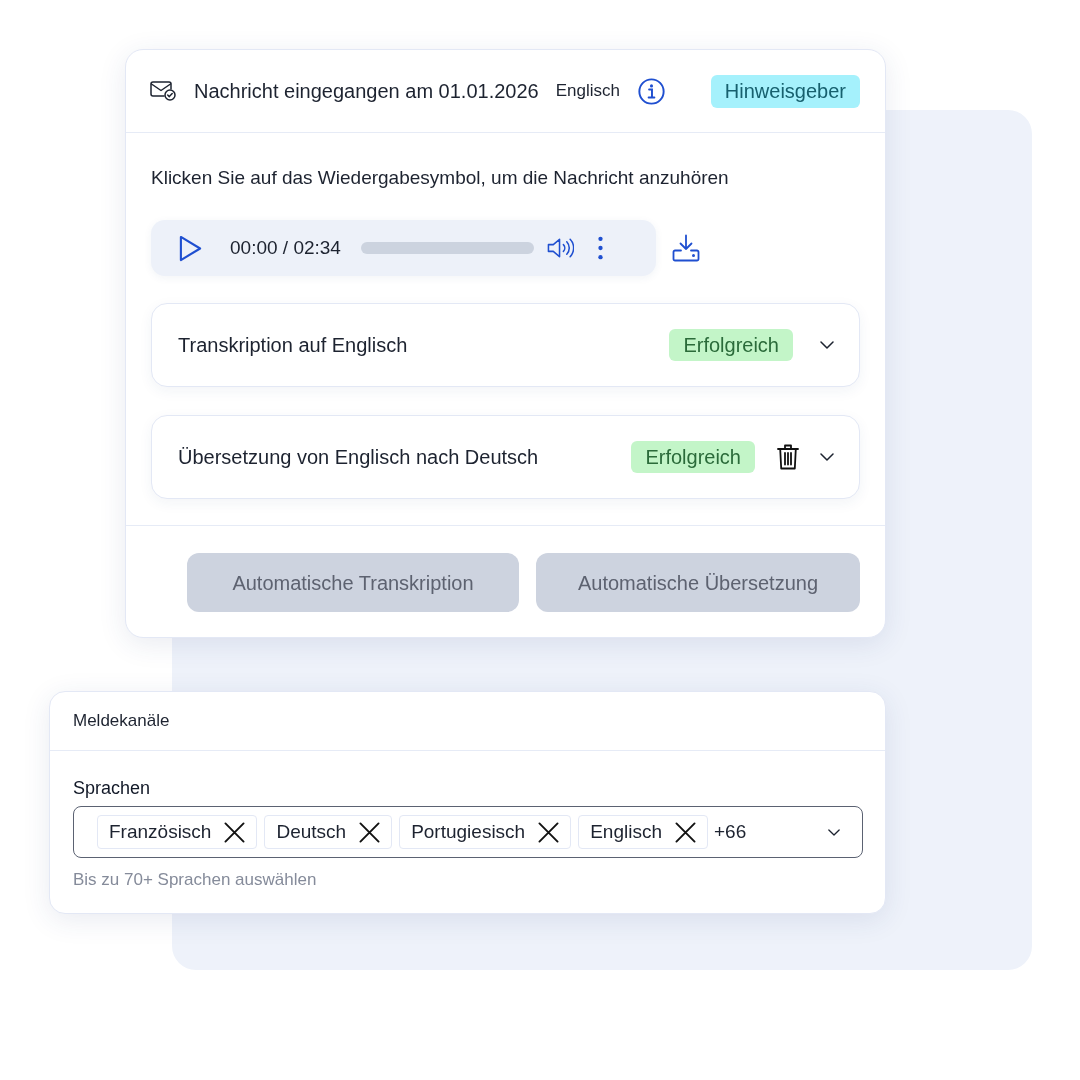 This screenshot has height=1080, width=1080. I want to click on accordion-panel: Übersetzung von Englisch nach Deutsch Erfolgreich, so click(505, 457).